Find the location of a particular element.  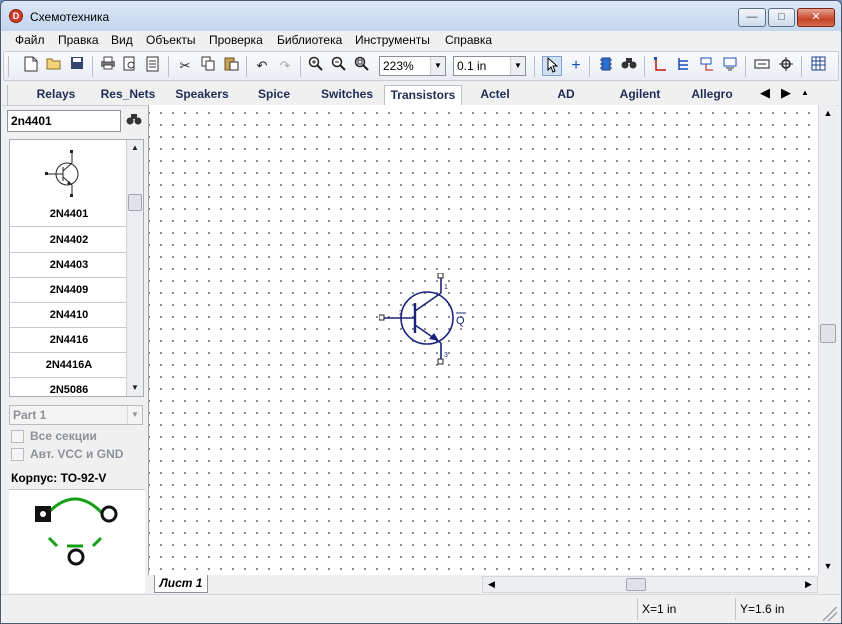

component-designator: Q is located at coordinates (460, 321).